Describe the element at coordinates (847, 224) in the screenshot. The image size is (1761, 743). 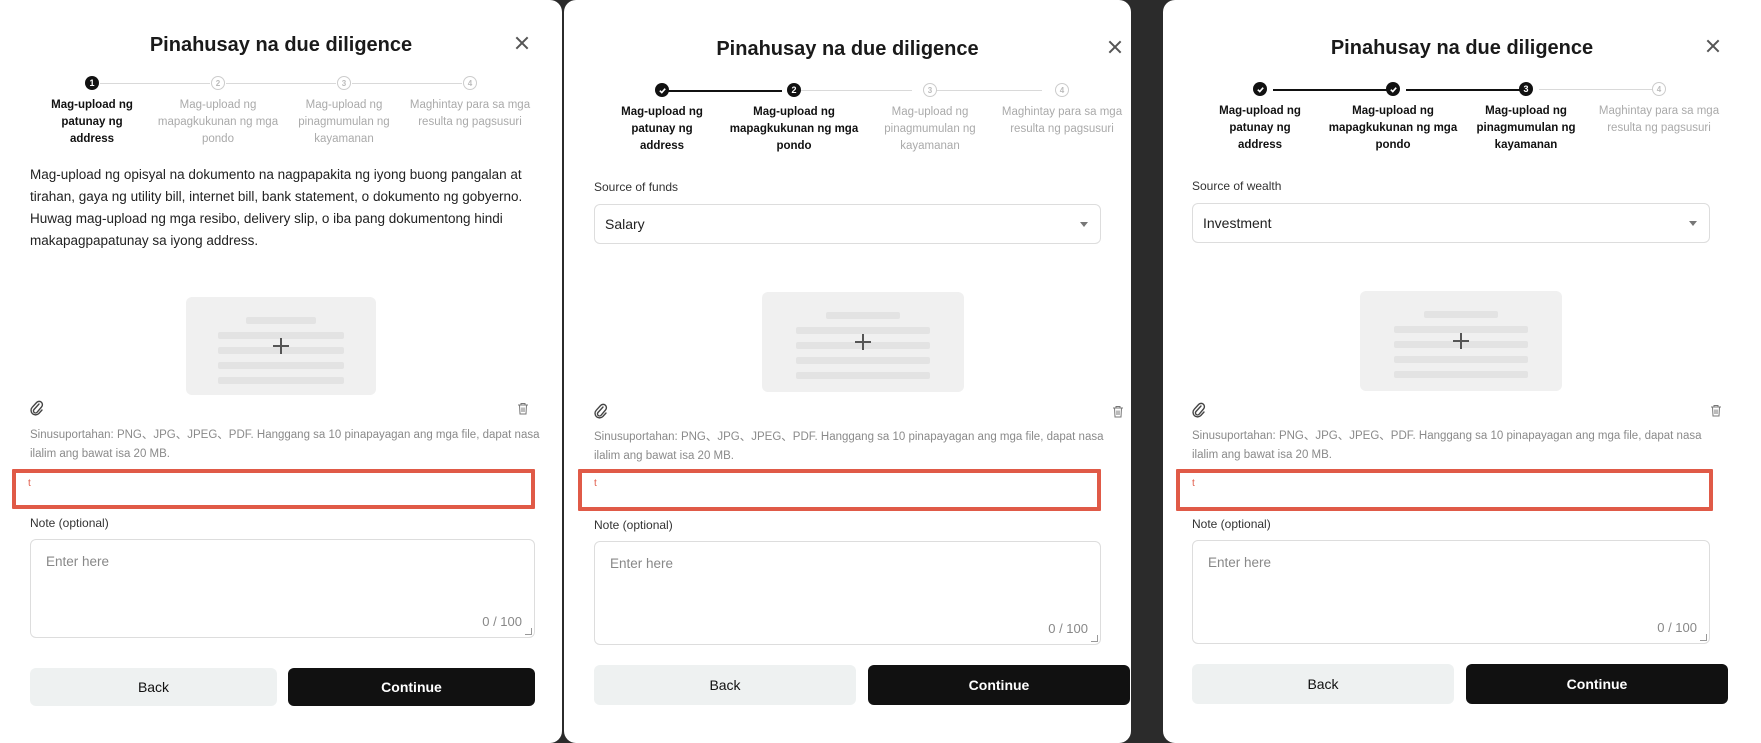
I see `source-of-funds-select: Salary` at that location.